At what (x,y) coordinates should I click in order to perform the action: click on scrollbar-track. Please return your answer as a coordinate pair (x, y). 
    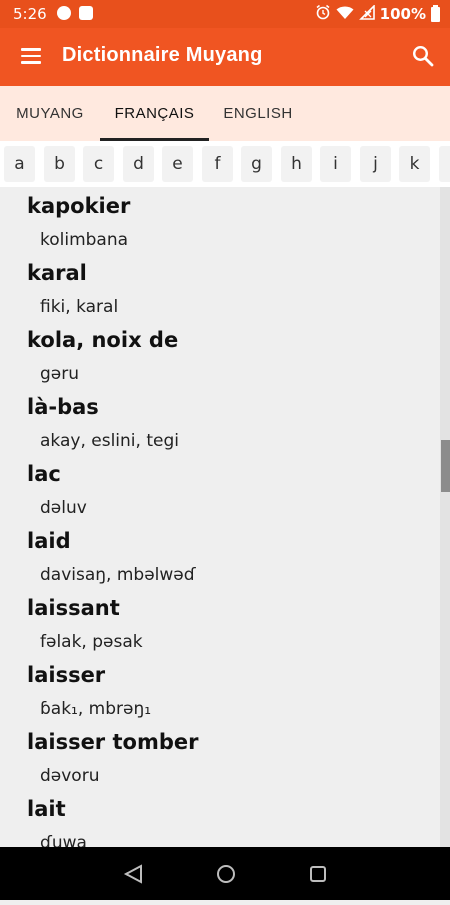
    Looking at the image, I should click on (445, 517).